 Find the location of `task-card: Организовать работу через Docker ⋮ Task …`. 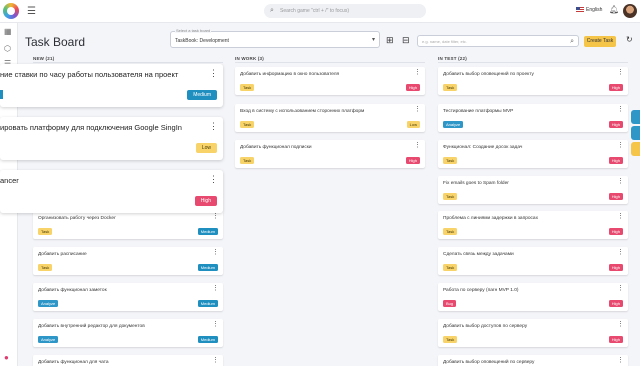

task-card: Организовать работу через Docker ⋮ Task … is located at coordinates (128, 225).